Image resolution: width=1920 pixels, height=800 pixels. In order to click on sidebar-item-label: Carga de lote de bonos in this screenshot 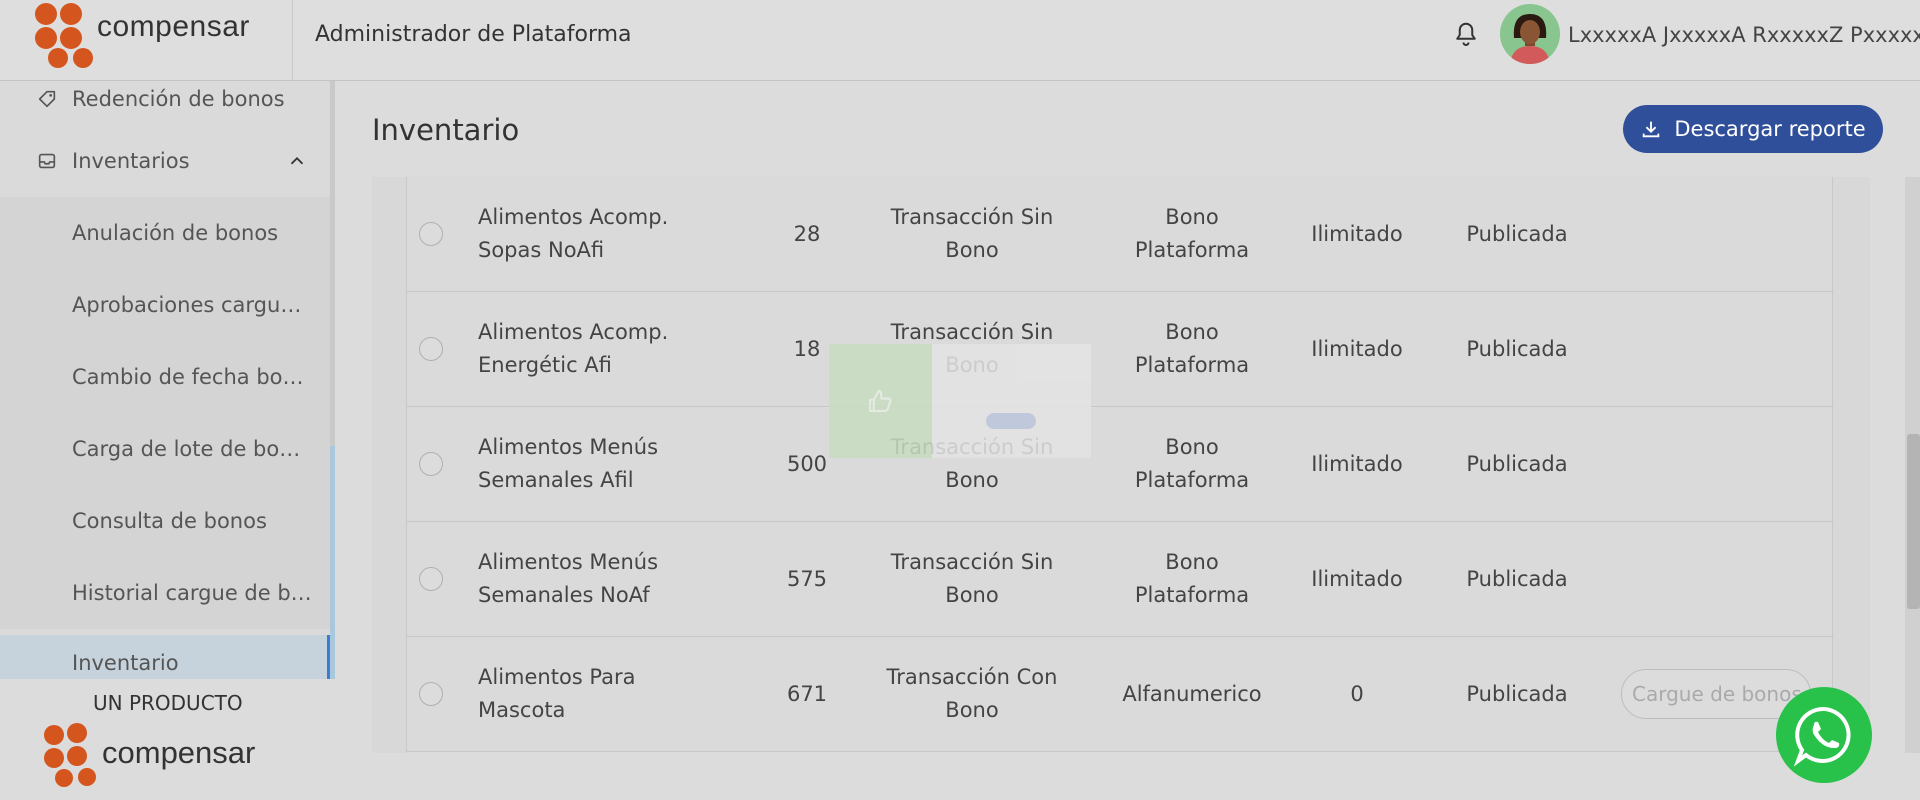, I will do `click(192, 449)`.